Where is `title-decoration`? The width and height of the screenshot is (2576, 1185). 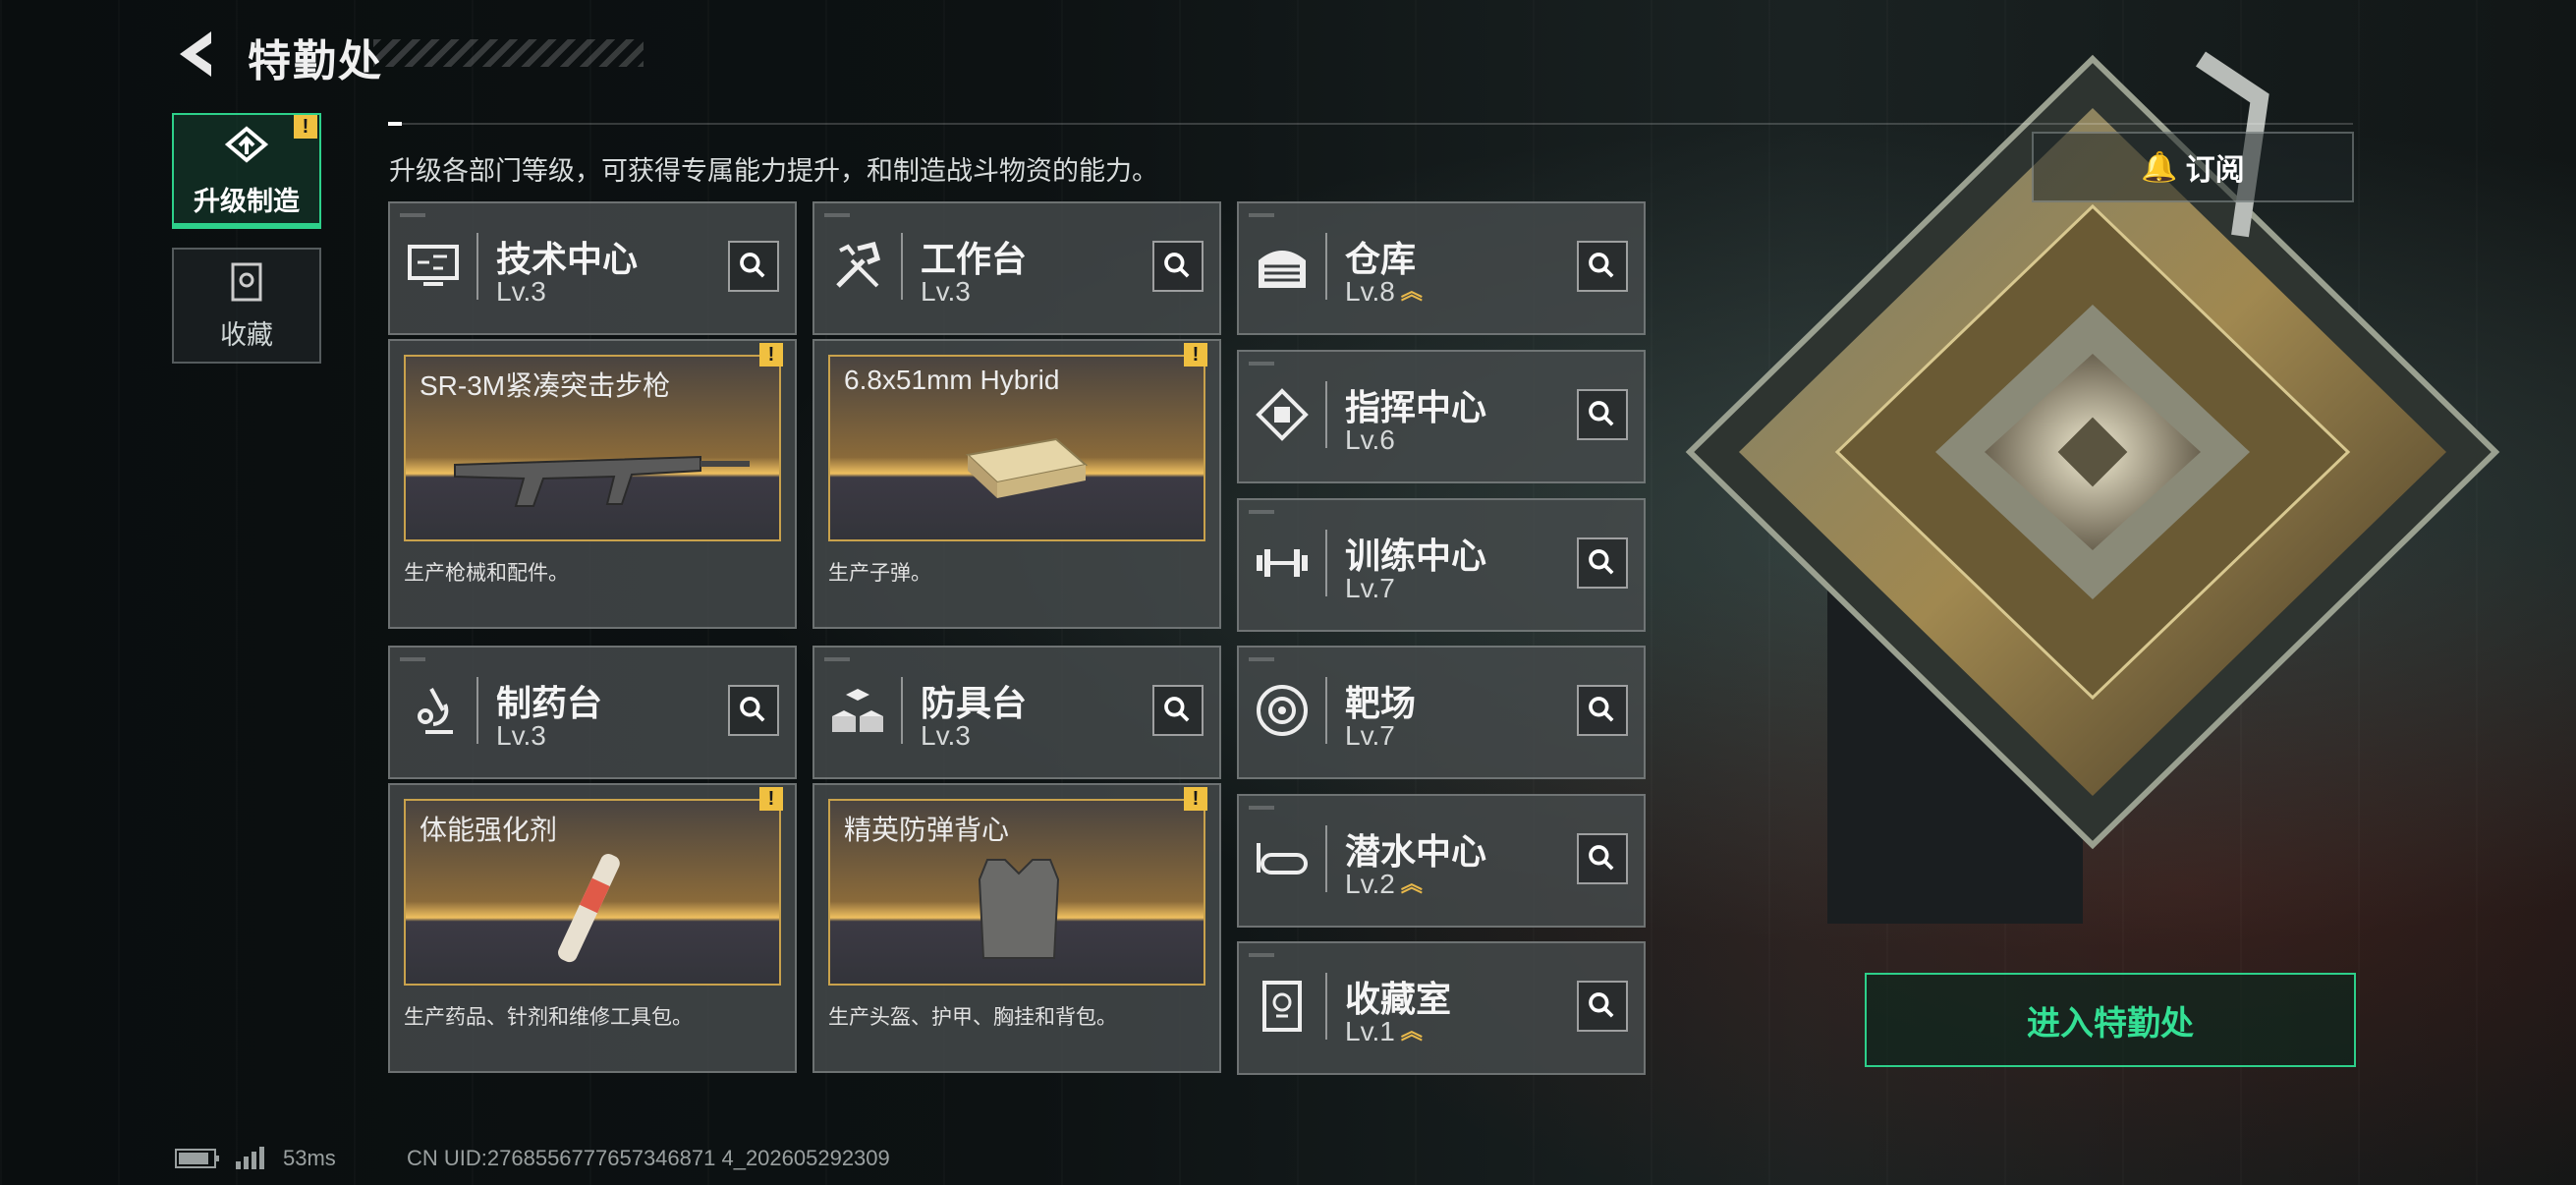
title-decoration is located at coordinates (508, 53).